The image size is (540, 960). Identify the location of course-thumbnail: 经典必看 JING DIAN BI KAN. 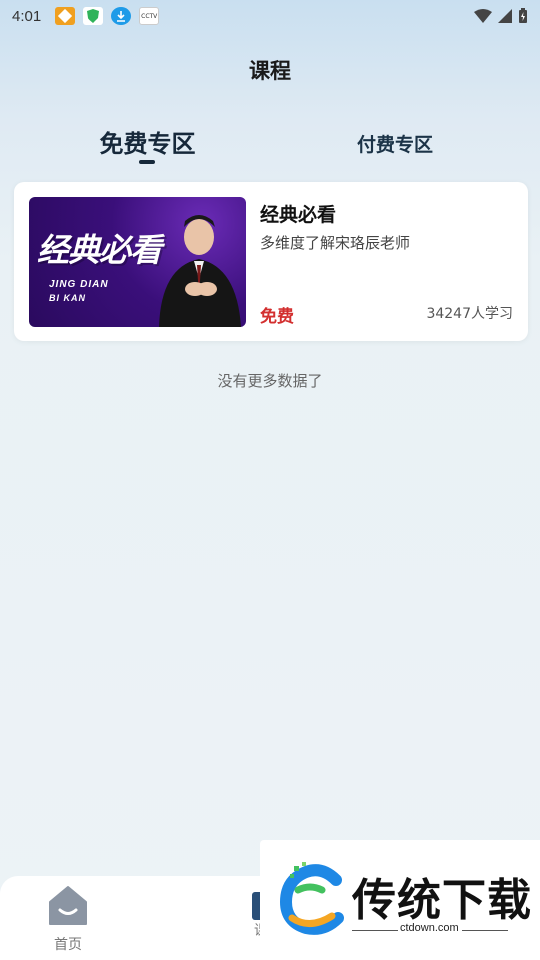
(137, 262).